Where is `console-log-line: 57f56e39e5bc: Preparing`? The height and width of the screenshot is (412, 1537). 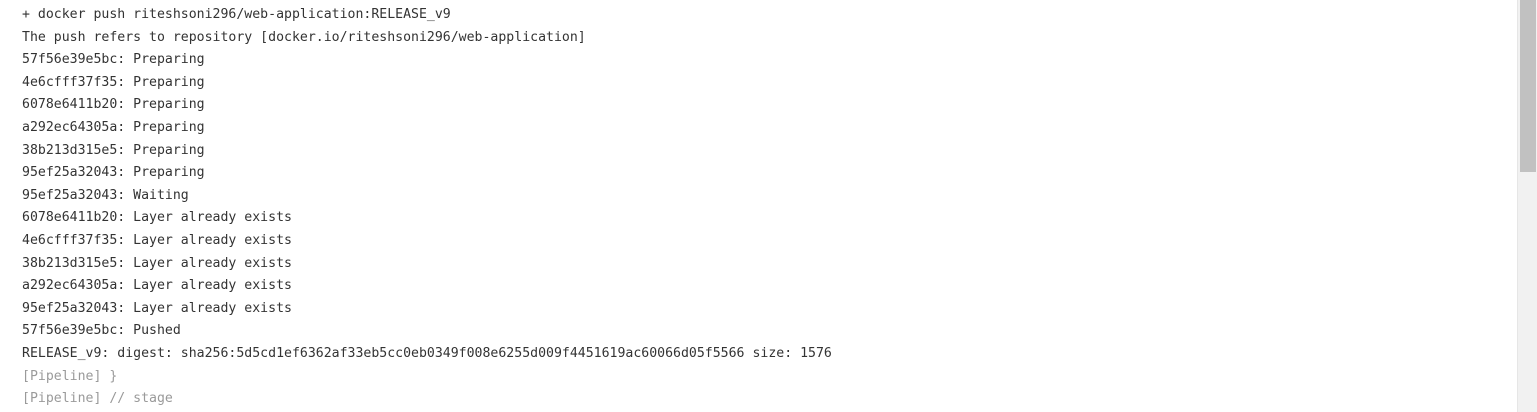
console-log-line: 57f56e39e5bc: Preparing is located at coordinates (113, 60).